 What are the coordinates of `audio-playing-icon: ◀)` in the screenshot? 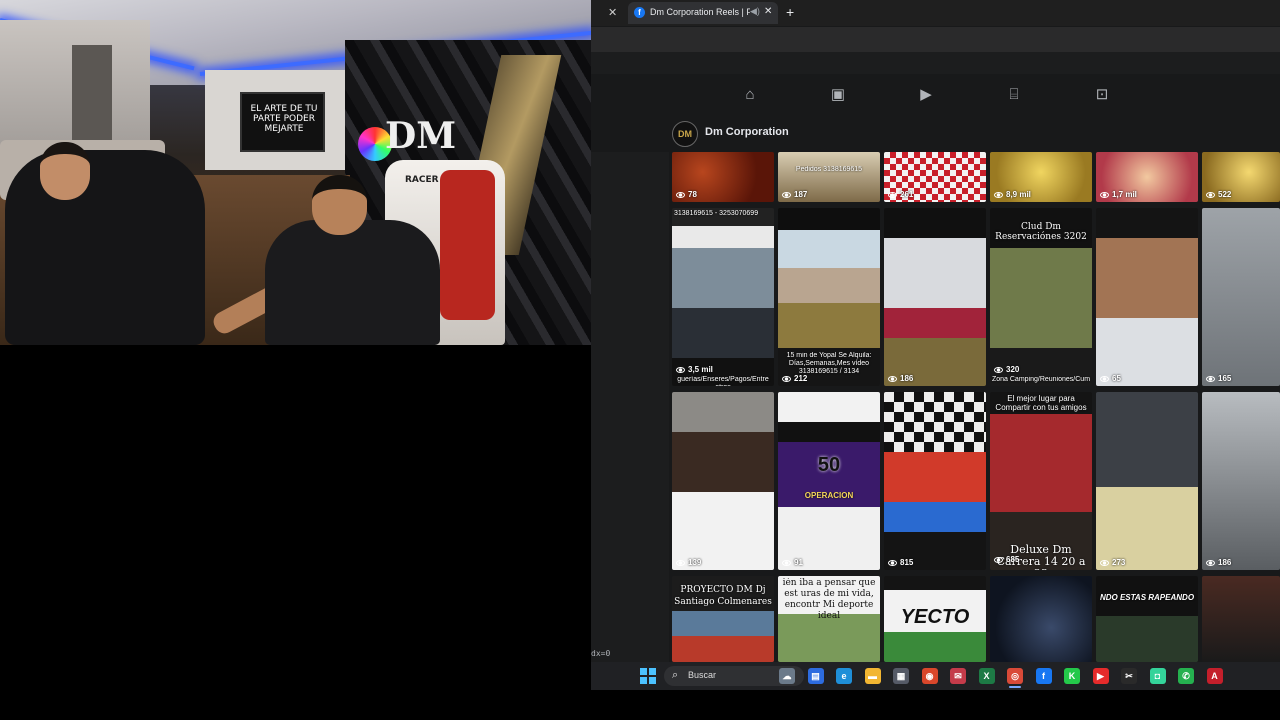 It's located at (755, 11).